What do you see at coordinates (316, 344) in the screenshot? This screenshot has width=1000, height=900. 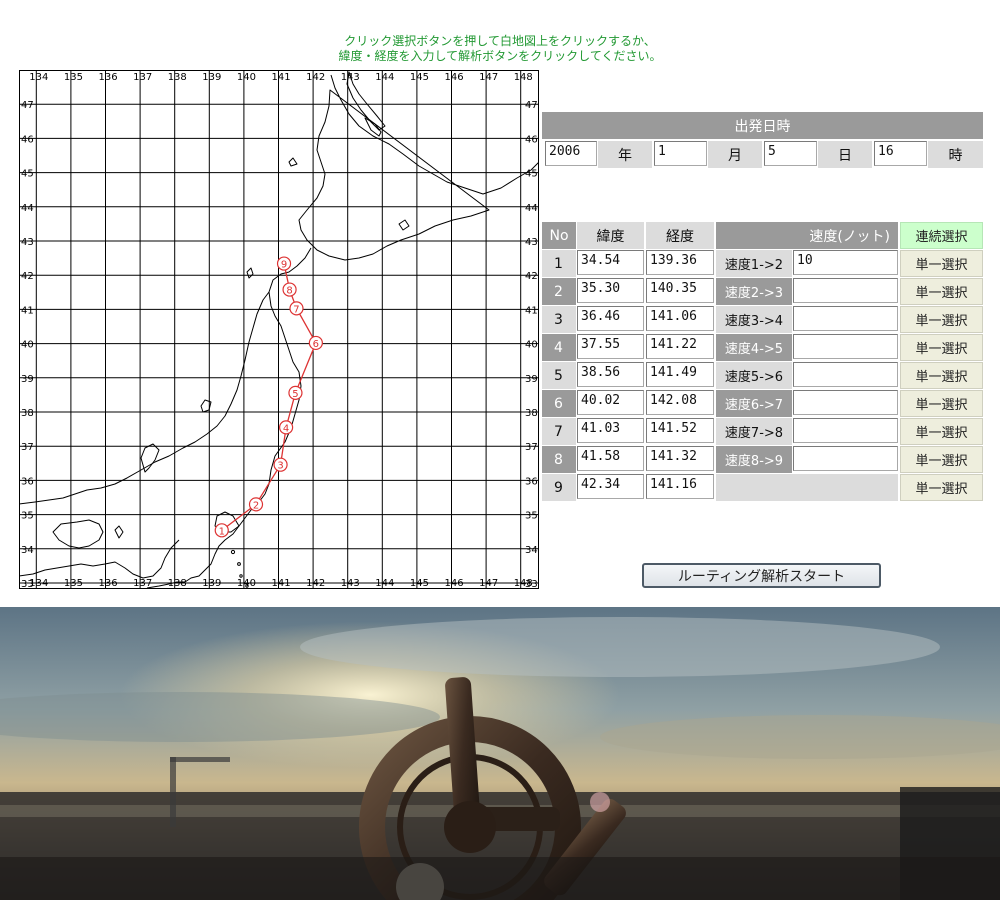 I see `waypoint-number: 6` at bounding box center [316, 344].